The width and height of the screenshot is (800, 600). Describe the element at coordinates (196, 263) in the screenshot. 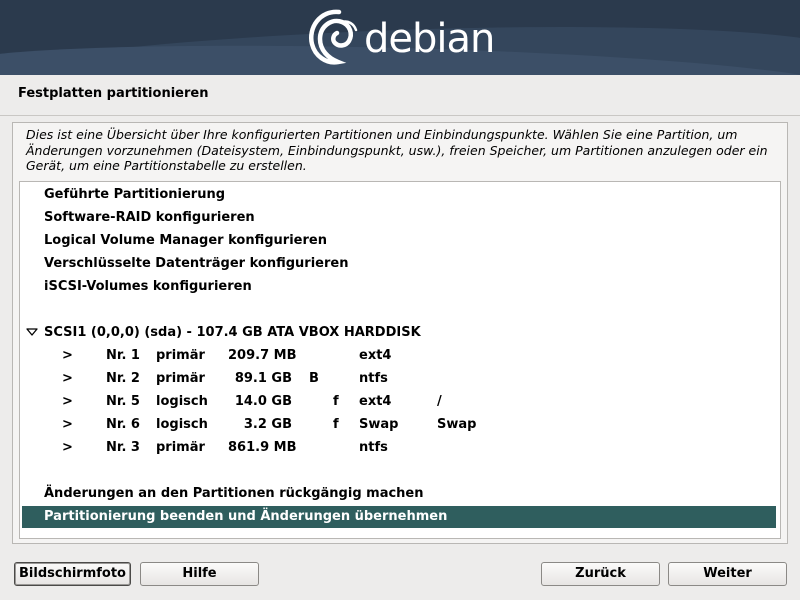

I see `menu-item-label: Verschlüsselte Datenträger konfigurieren` at that location.